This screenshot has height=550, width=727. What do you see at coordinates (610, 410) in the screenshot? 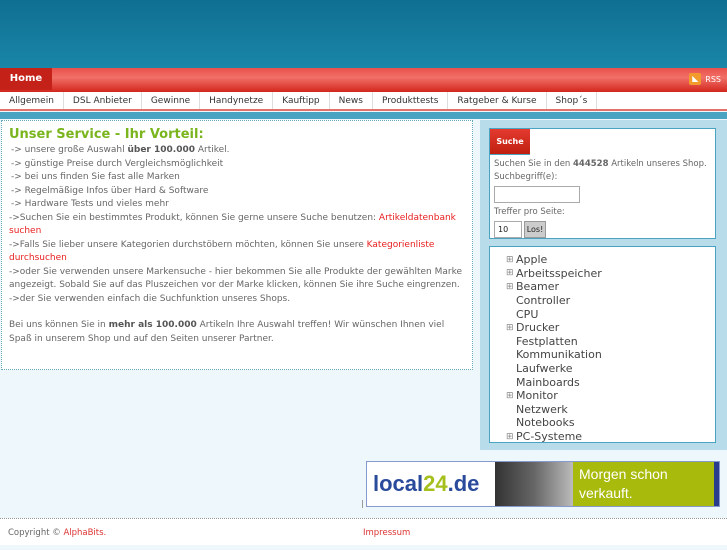
I see `category-item: Netzwerk` at bounding box center [610, 410].